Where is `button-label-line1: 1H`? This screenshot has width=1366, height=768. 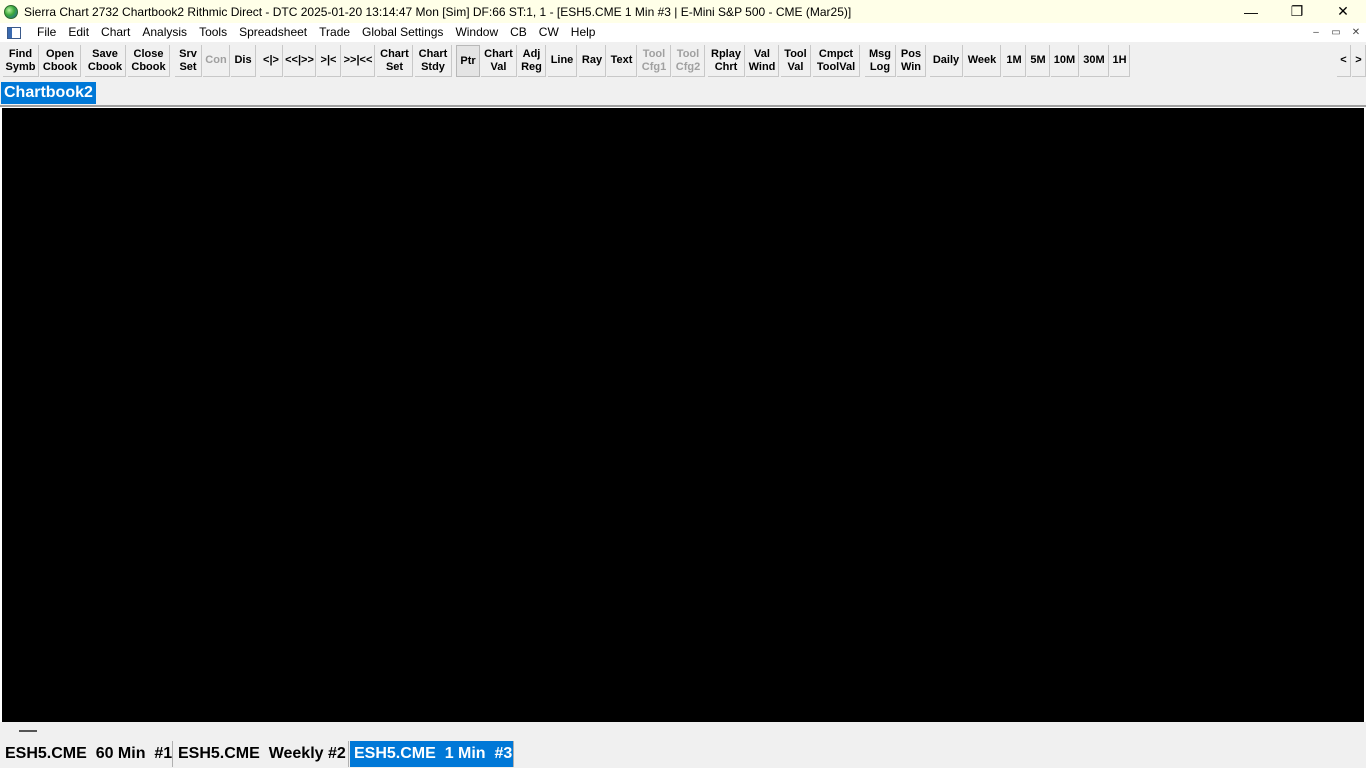
button-label-line1: 1H is located at coordinates (1119, 60).